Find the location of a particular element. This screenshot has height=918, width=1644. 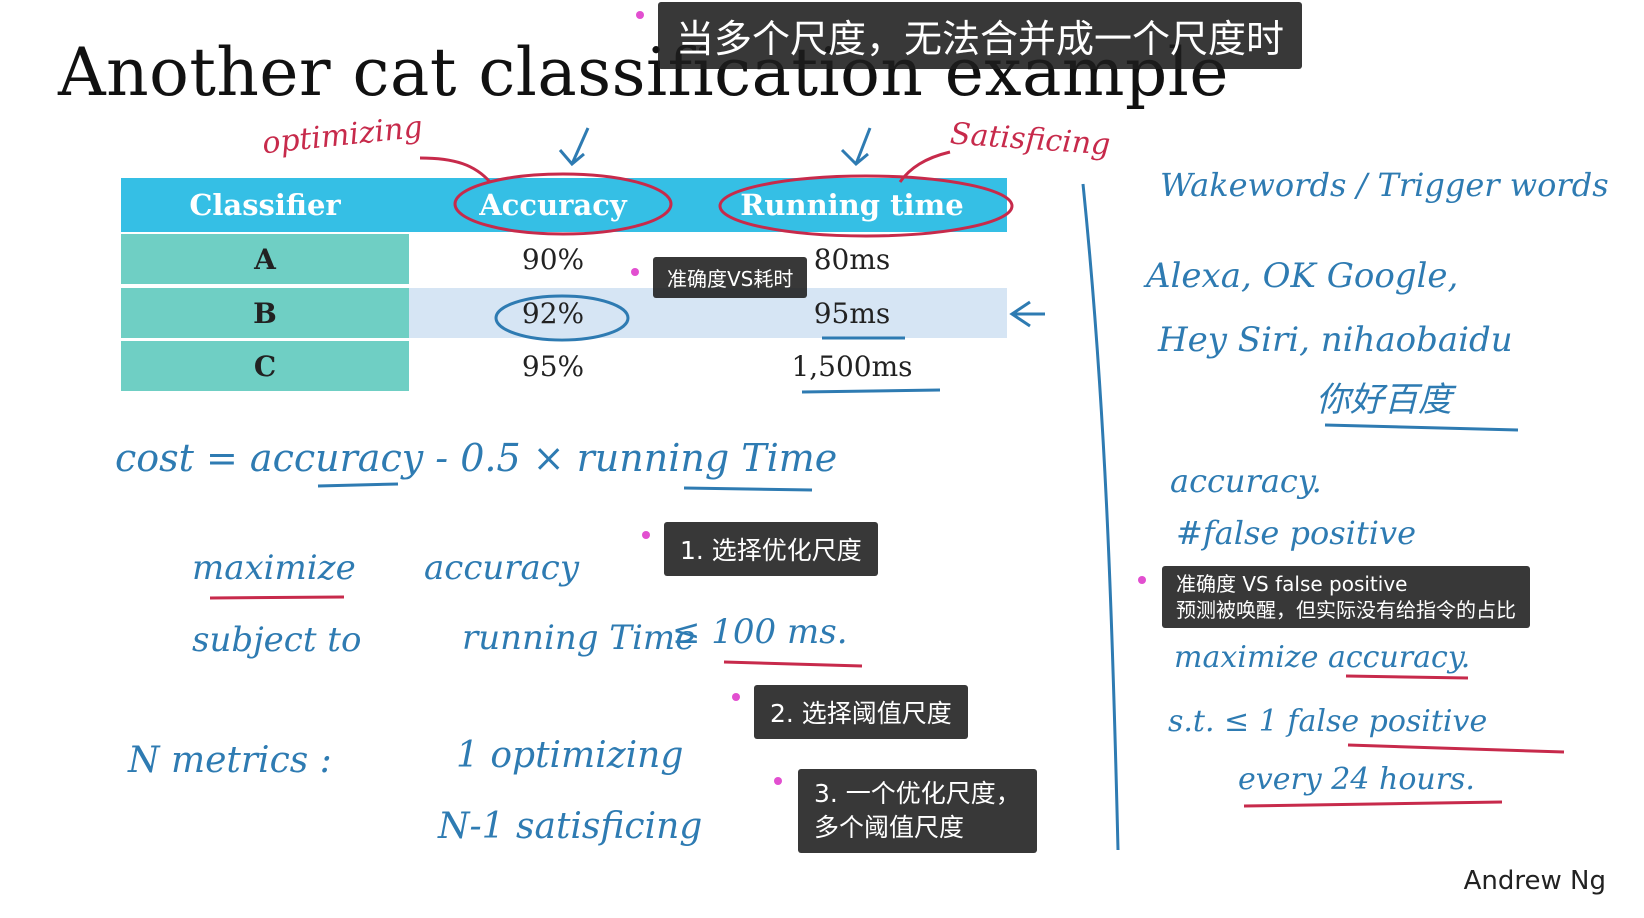

subtitle-step-2: 2. 选择阈值尺度 is located at coordinates (861, 712).